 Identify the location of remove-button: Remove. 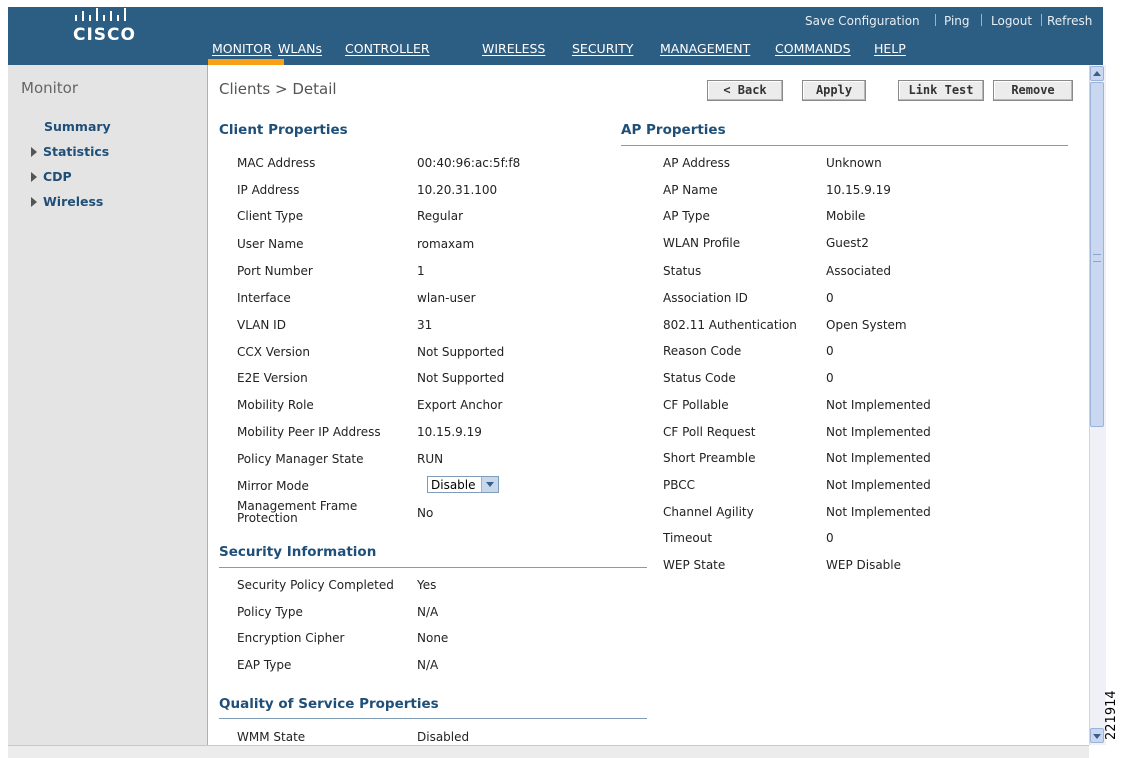
(1033, 90).